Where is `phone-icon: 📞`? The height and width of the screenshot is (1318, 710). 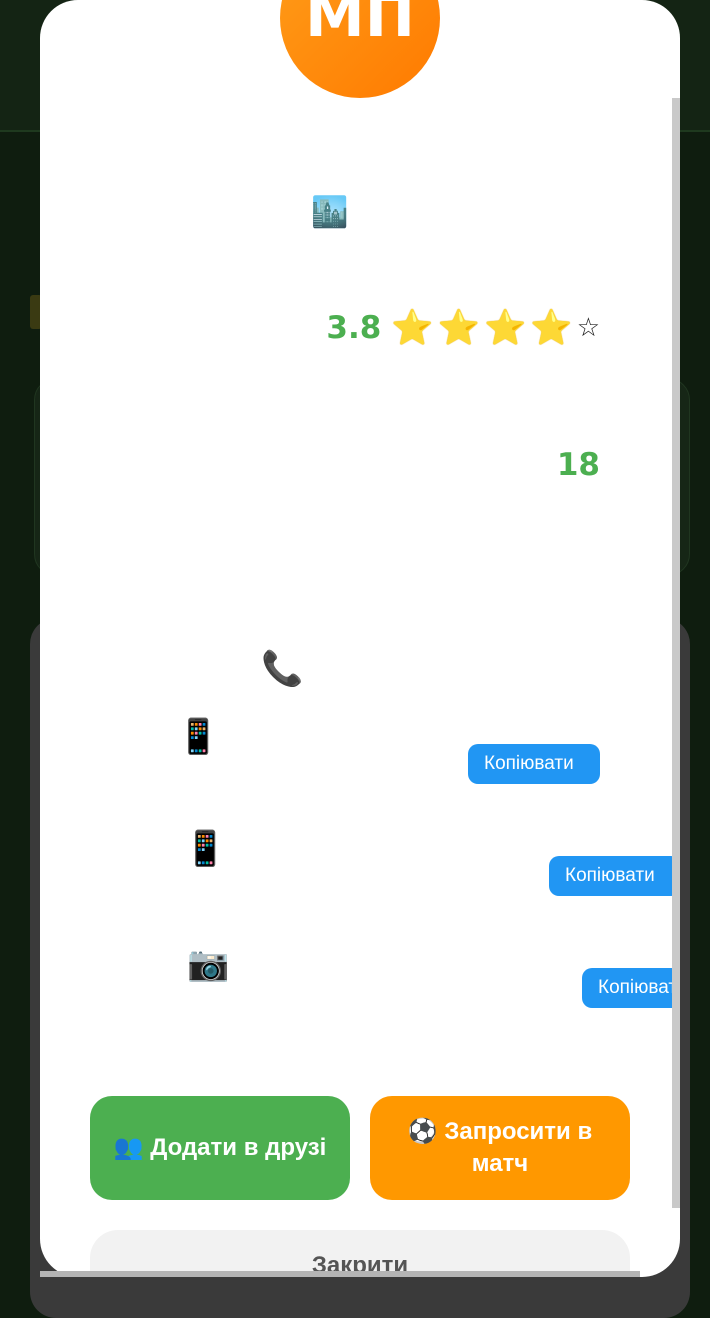 phone-icon: 📞 is located at coordinates (282, 669).